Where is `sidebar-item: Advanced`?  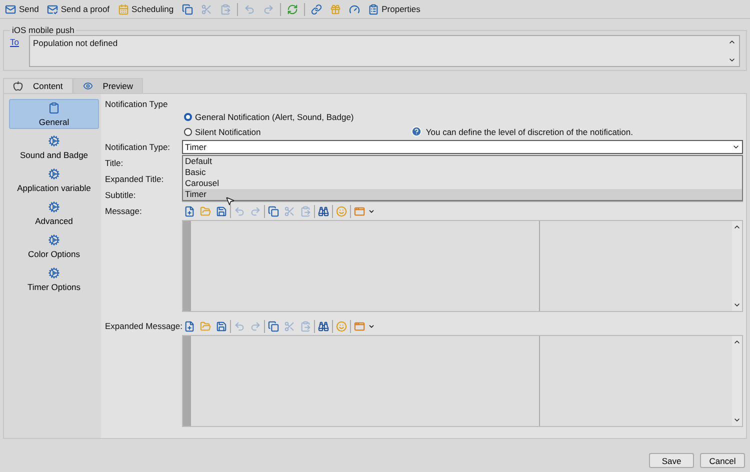
sidebar-item: Advanced is located at coordinates (54, 213).